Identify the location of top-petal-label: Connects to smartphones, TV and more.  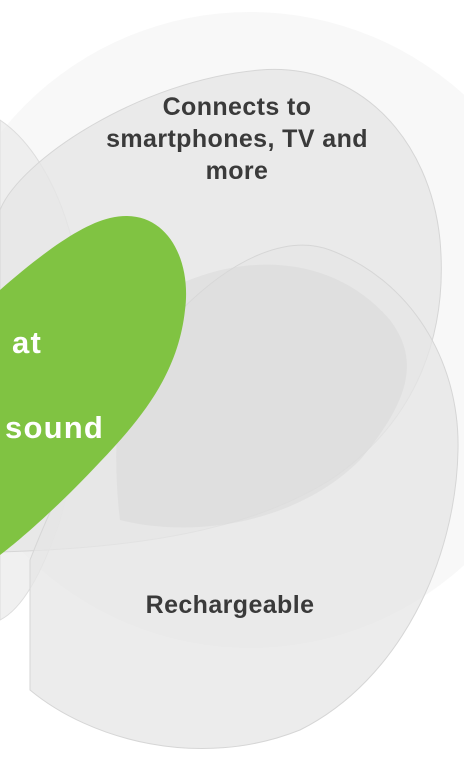
(237, 139).